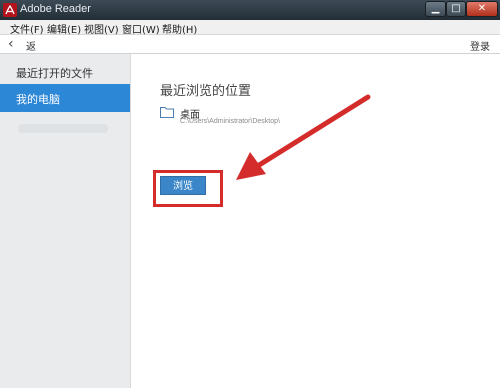  What do you see at coordinates (65, 98) in the screenshot?
I see `sidebar-item-my-computer: 我的电脑` at bounding box center [65, 98].